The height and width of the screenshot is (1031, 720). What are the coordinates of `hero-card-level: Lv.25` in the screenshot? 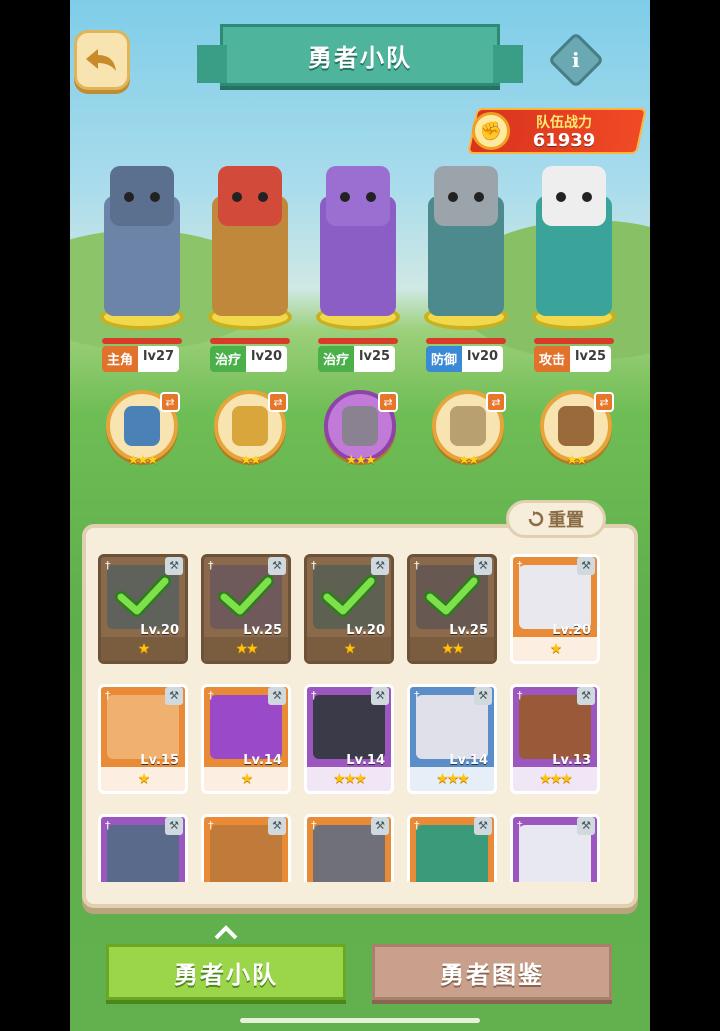 It's located at (262, 630).